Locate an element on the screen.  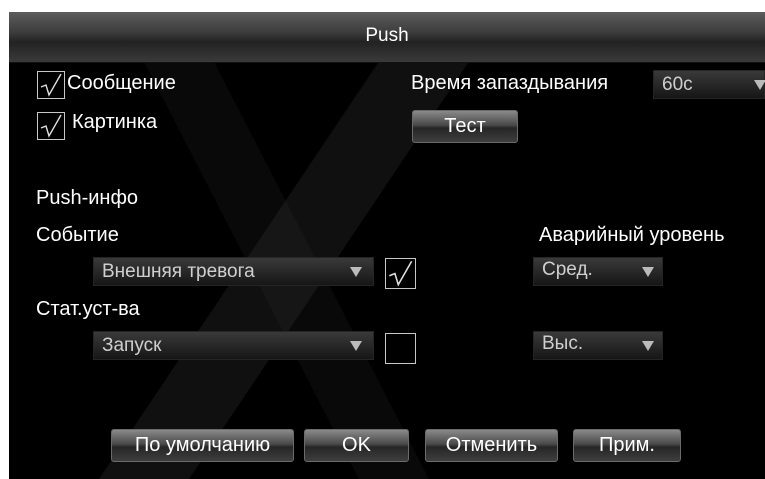
picture-label: Картинка is located at coordinates (115, 122).